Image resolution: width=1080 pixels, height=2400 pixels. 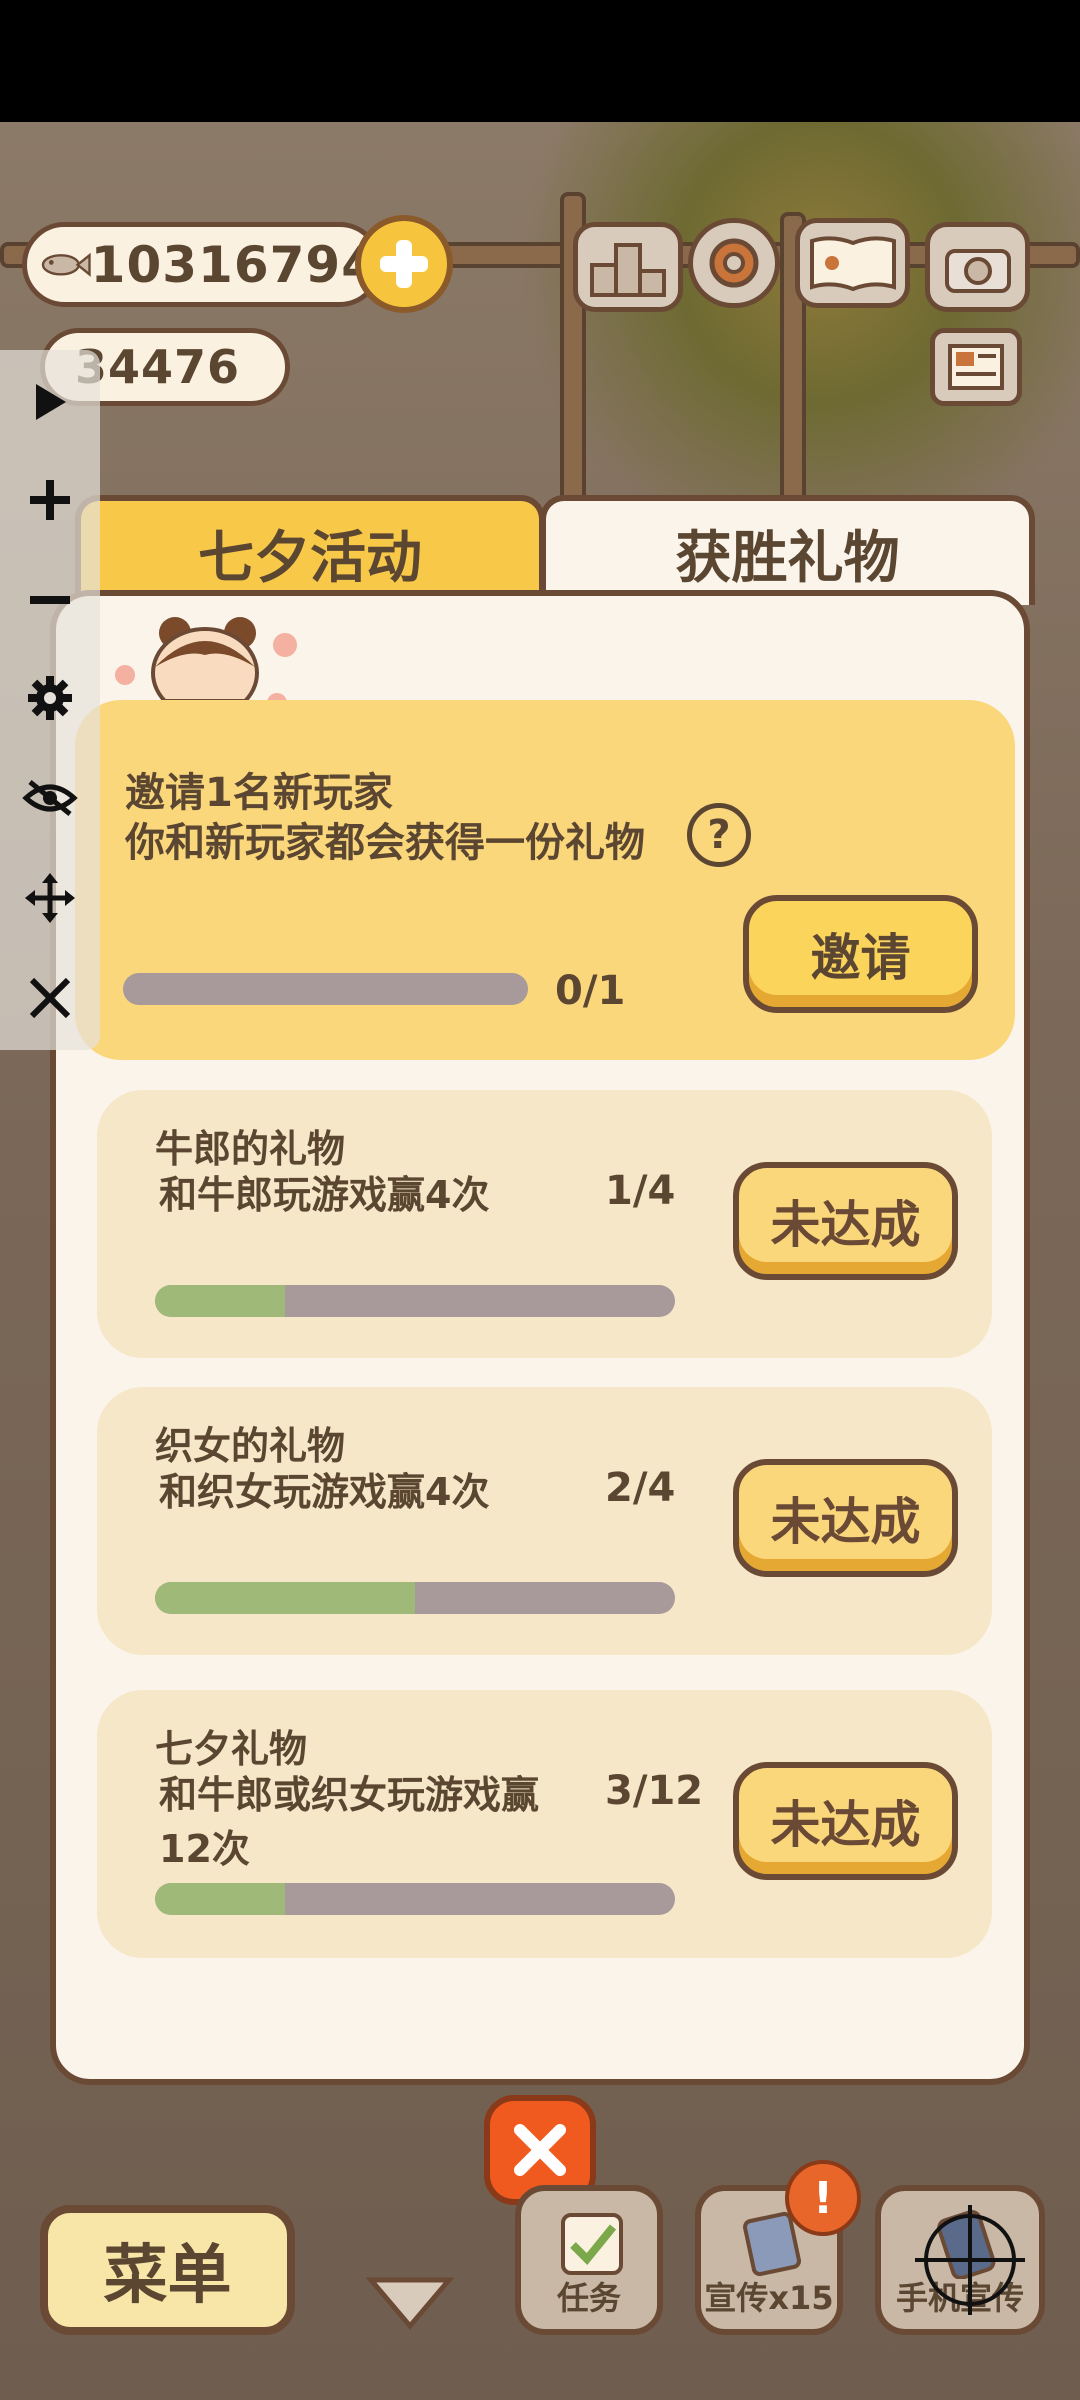 I want to click on menu-button: 菜单, so click(x=167, y=2270).